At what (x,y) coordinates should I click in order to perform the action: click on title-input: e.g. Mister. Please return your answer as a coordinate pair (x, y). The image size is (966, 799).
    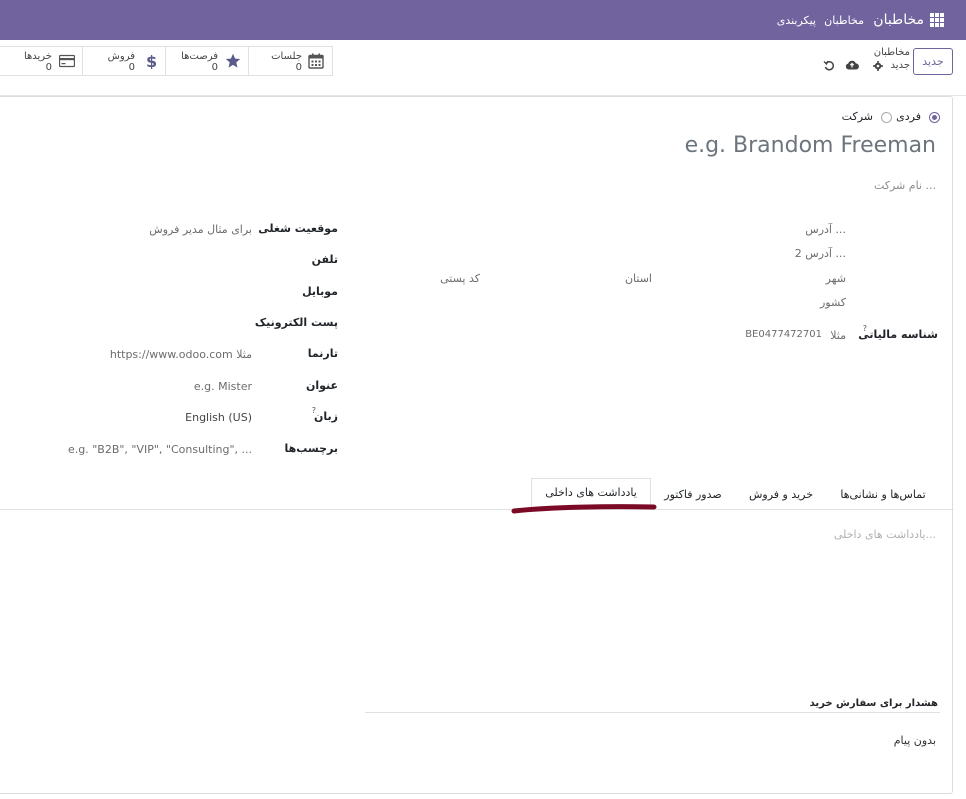
    Looking at the image, I should click on (223, 386).